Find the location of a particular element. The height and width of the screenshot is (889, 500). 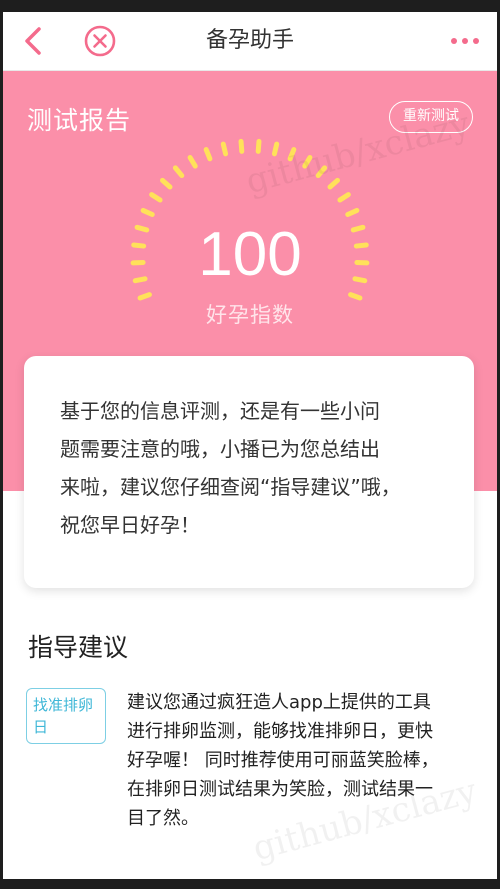

summary-line: 祝您早日好孕！ is located at coordinates (130, 525).